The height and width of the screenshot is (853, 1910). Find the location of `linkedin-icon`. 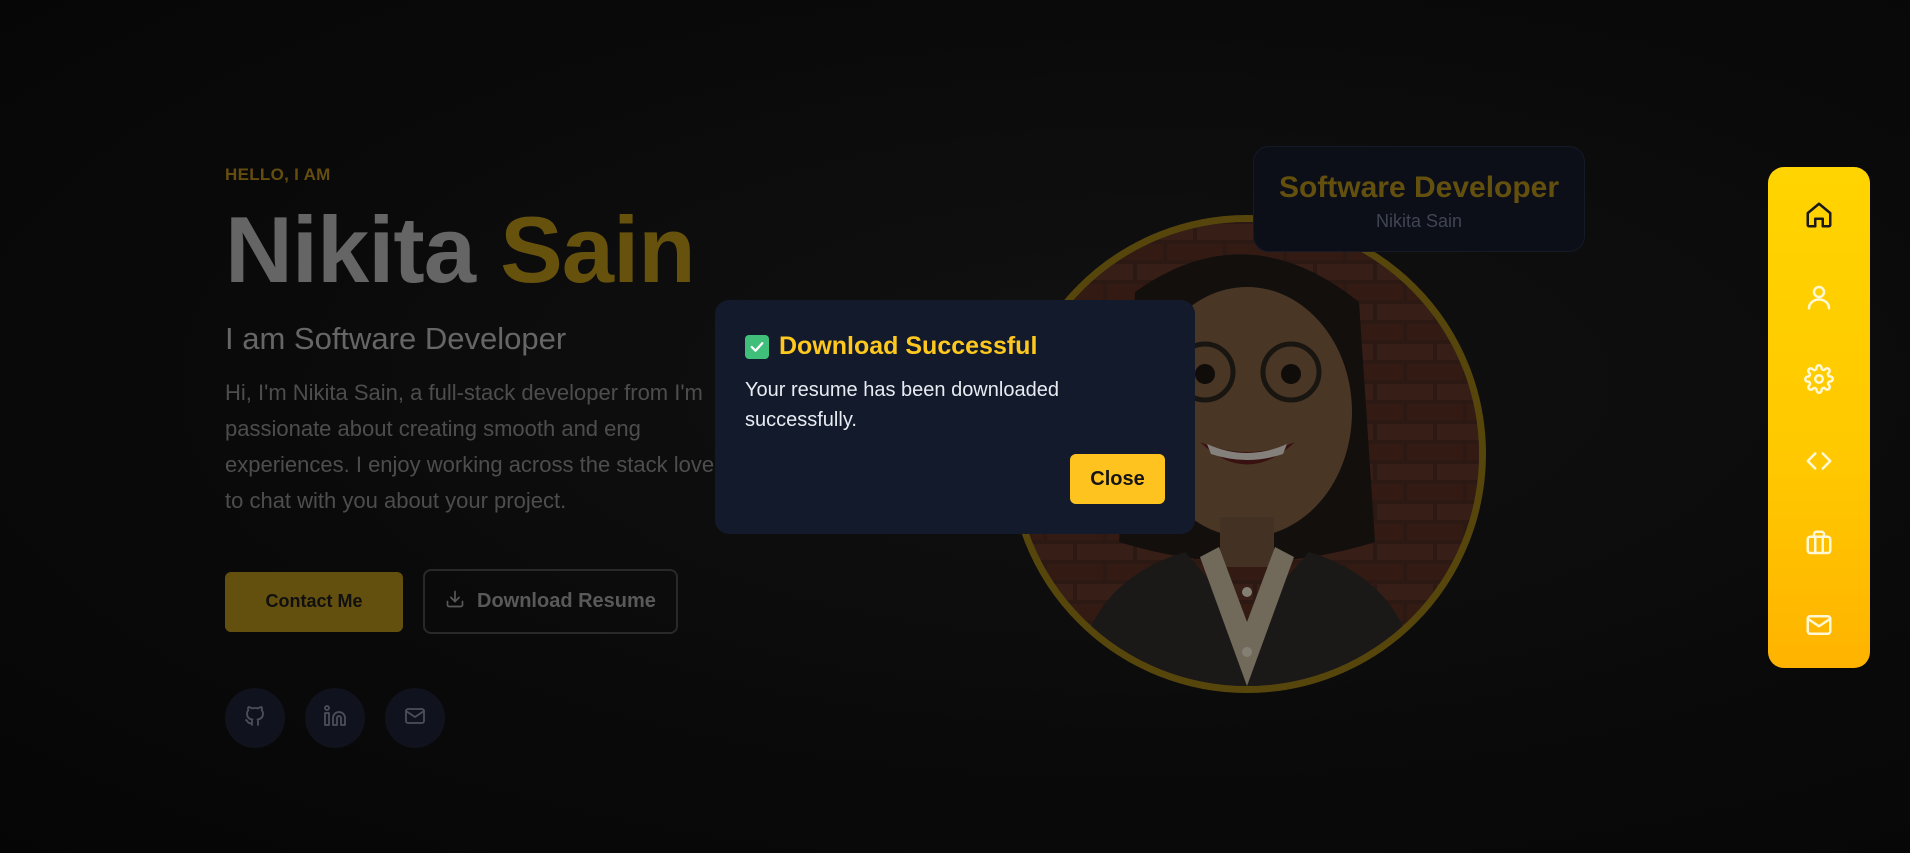

linkedin-icon is located at coordinates (335, 718).